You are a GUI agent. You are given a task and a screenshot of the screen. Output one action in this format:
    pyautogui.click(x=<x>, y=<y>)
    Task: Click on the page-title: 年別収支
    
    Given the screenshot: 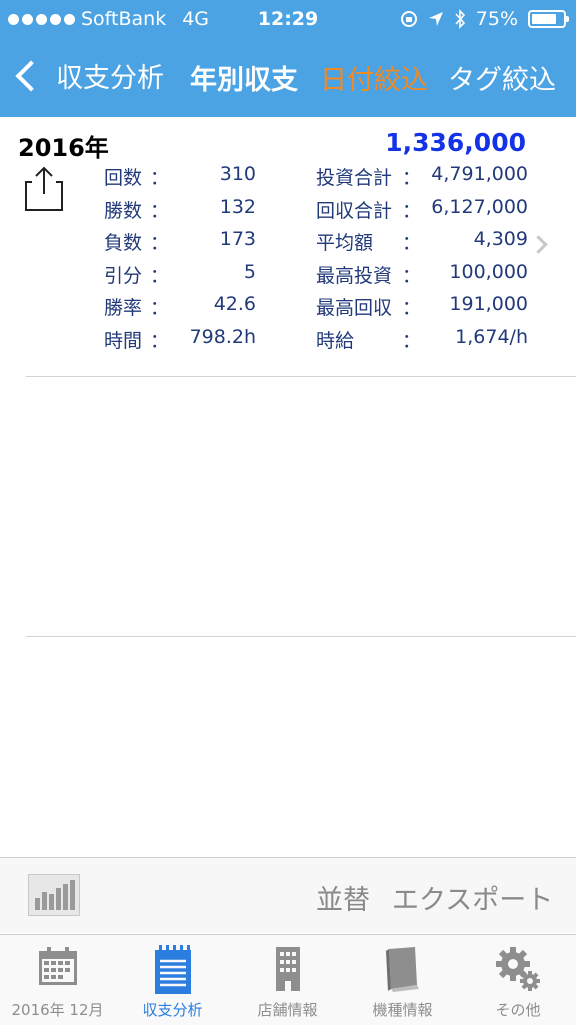 What is the action you would take?
    pyautogui.click(x=244, y=80)
    